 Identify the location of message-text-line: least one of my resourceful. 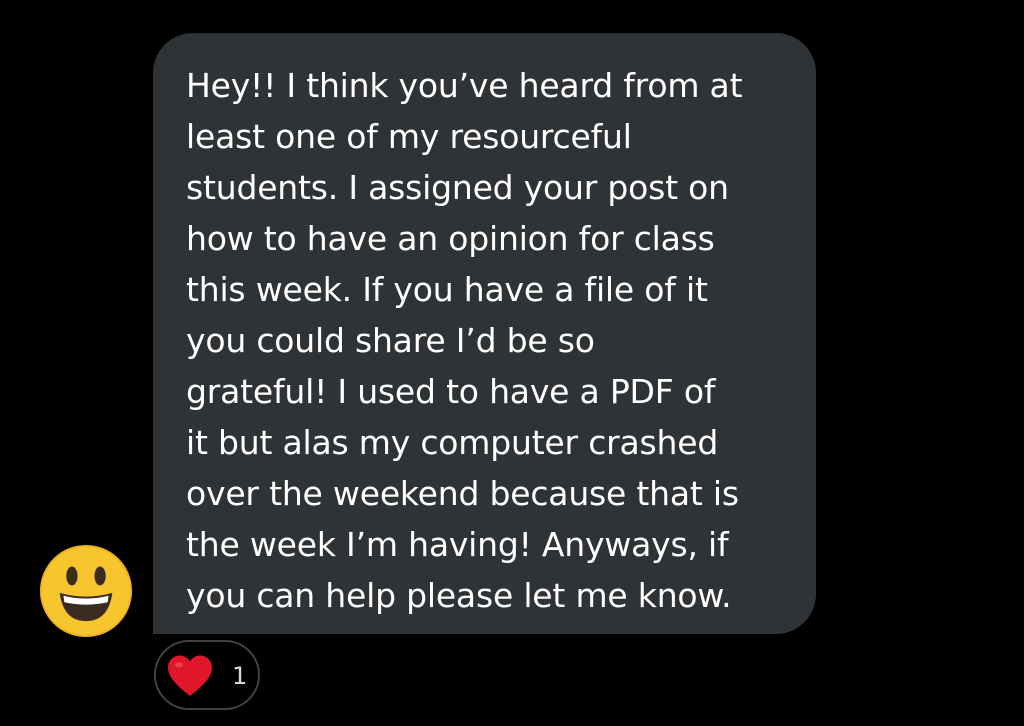
(409, 136).